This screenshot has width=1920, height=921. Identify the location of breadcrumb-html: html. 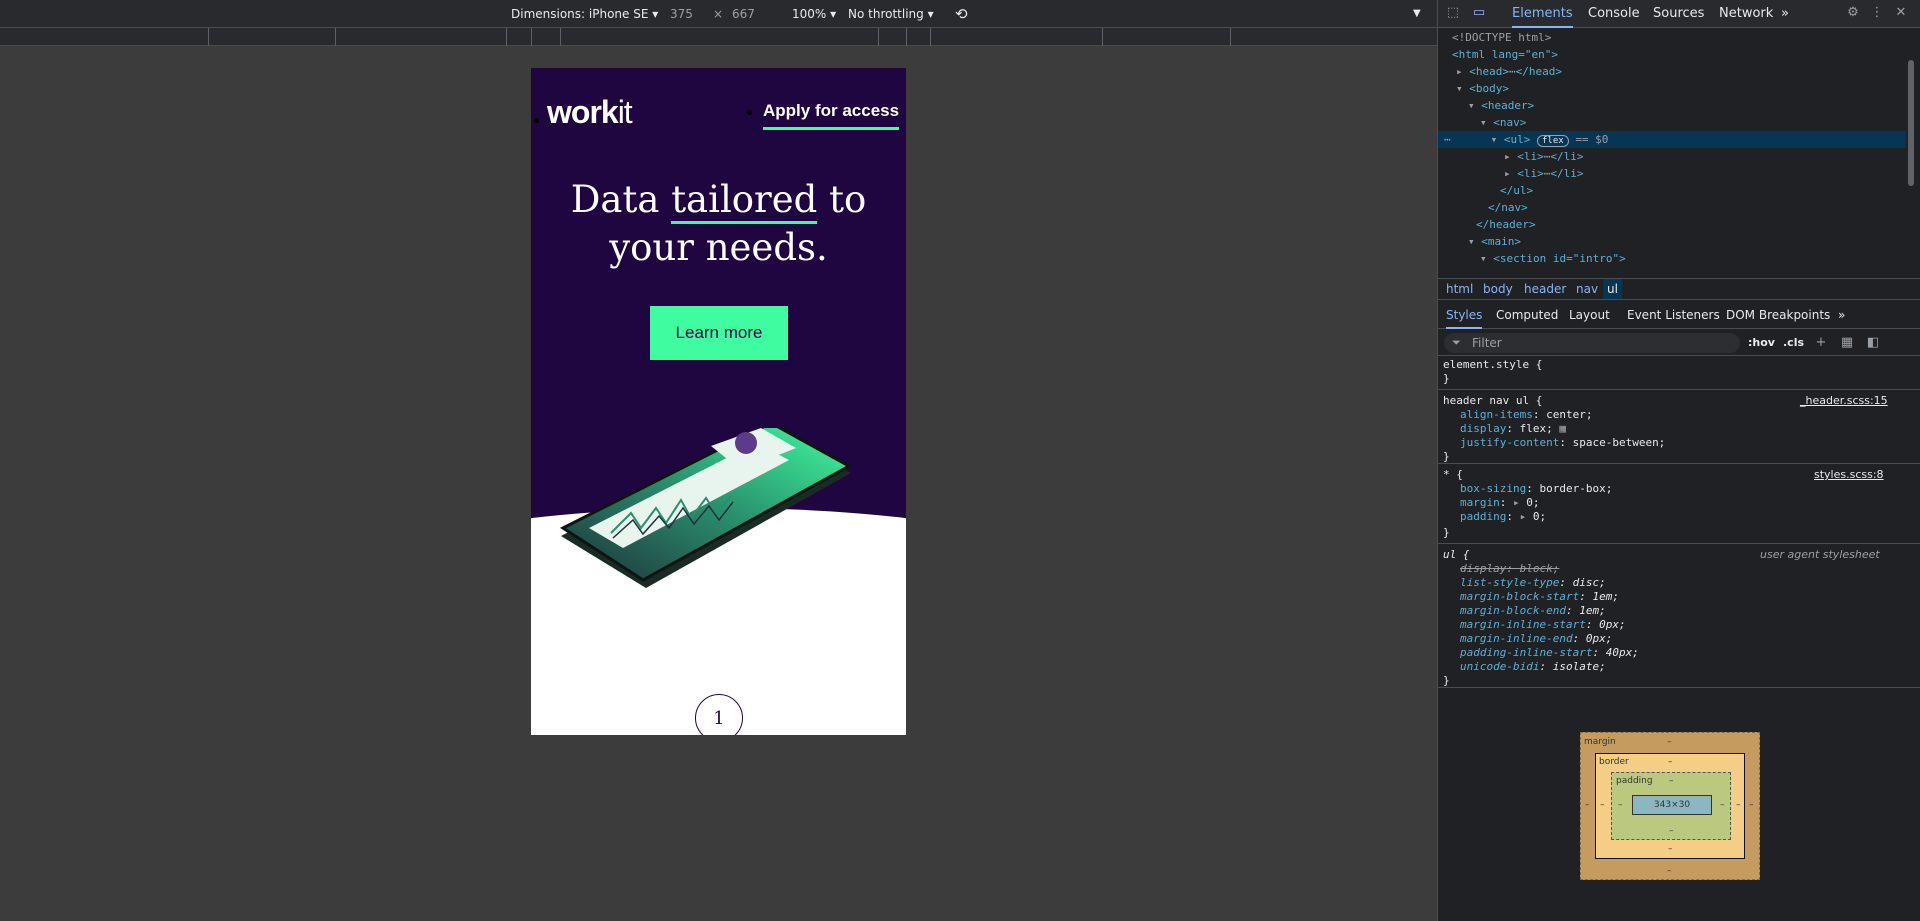
(1459, 289).